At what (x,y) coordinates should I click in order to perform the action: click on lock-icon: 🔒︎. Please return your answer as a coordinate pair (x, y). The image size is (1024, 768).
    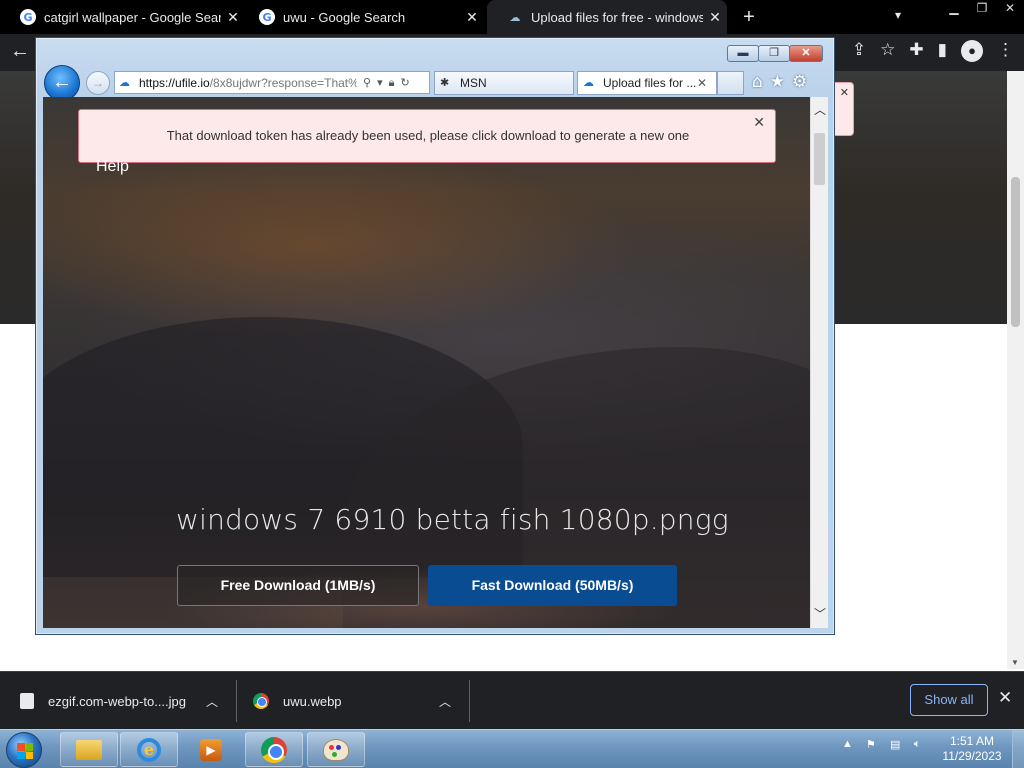
    Looking at the image, I should click on (392, 83).